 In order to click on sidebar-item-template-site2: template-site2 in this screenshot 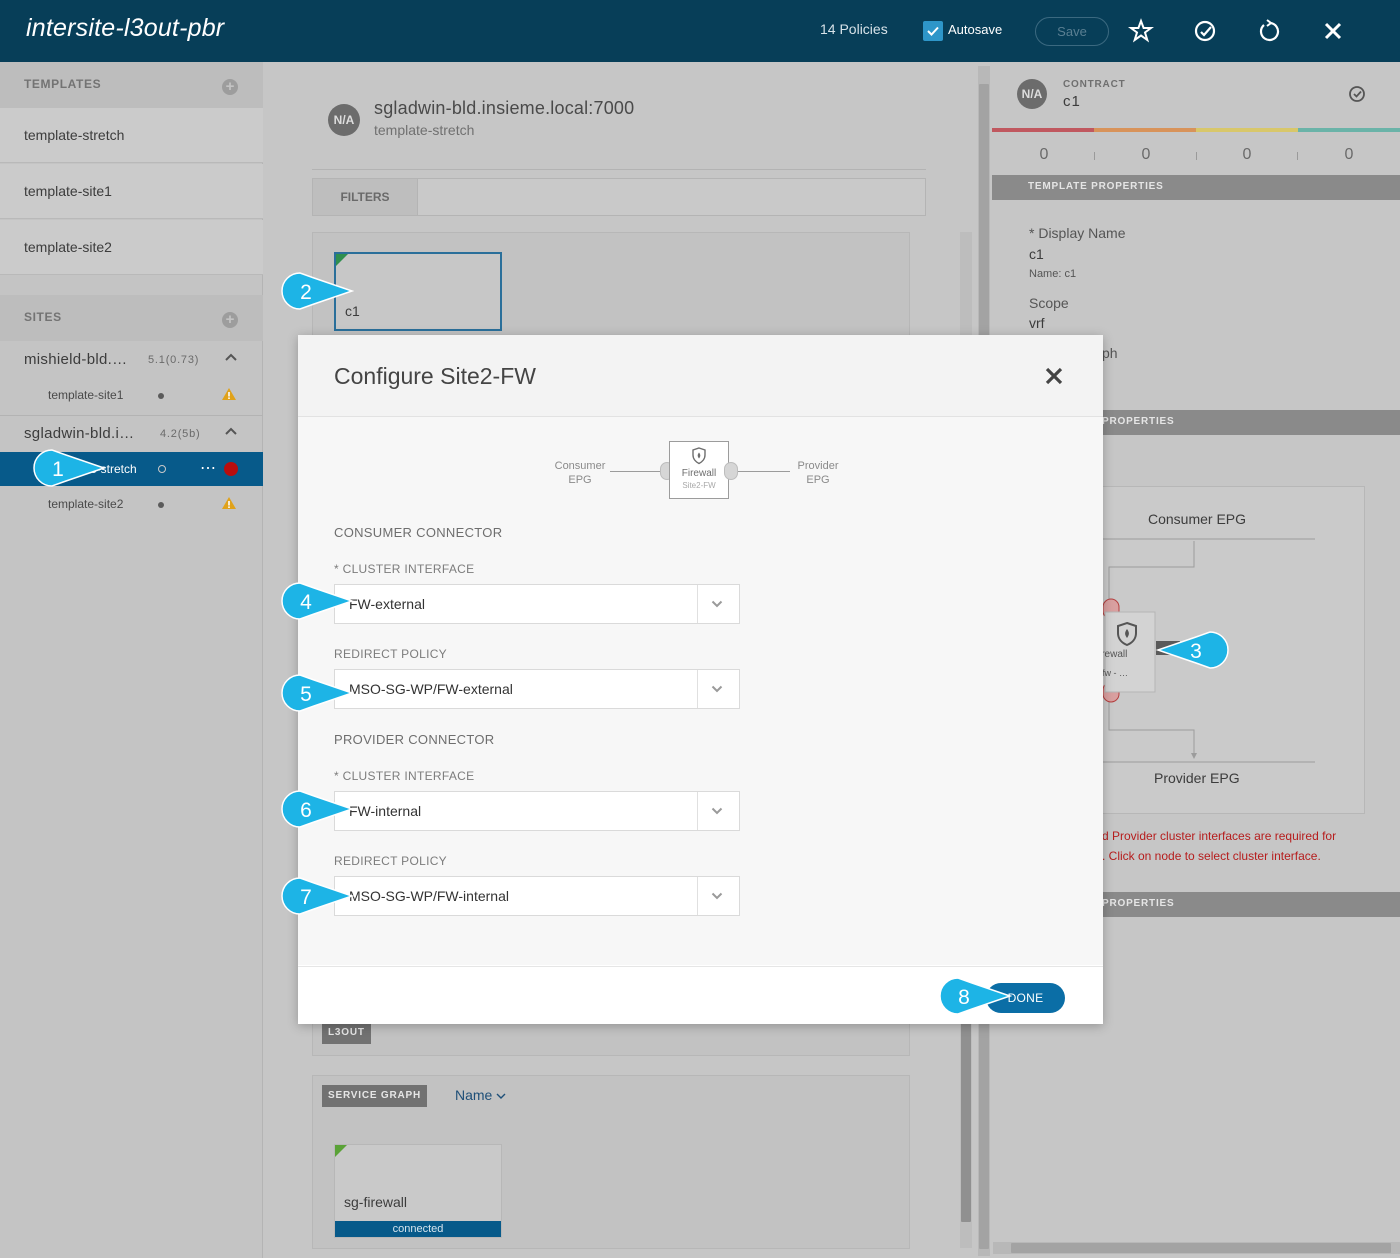, I will do `click(131, 247)`.